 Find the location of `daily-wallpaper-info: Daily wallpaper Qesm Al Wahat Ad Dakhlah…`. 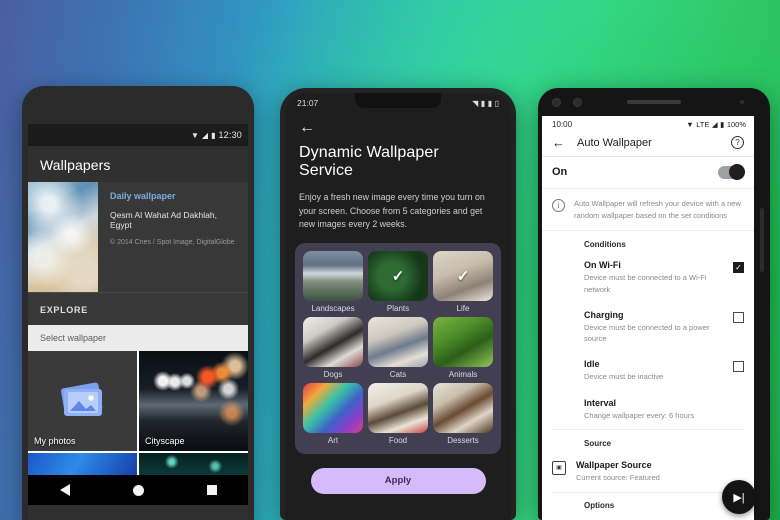

daily-wallpaper-info: Daily wallpaper Qesm Al Wahat Ad Dakhlah… is located at coordinates (173, 237).